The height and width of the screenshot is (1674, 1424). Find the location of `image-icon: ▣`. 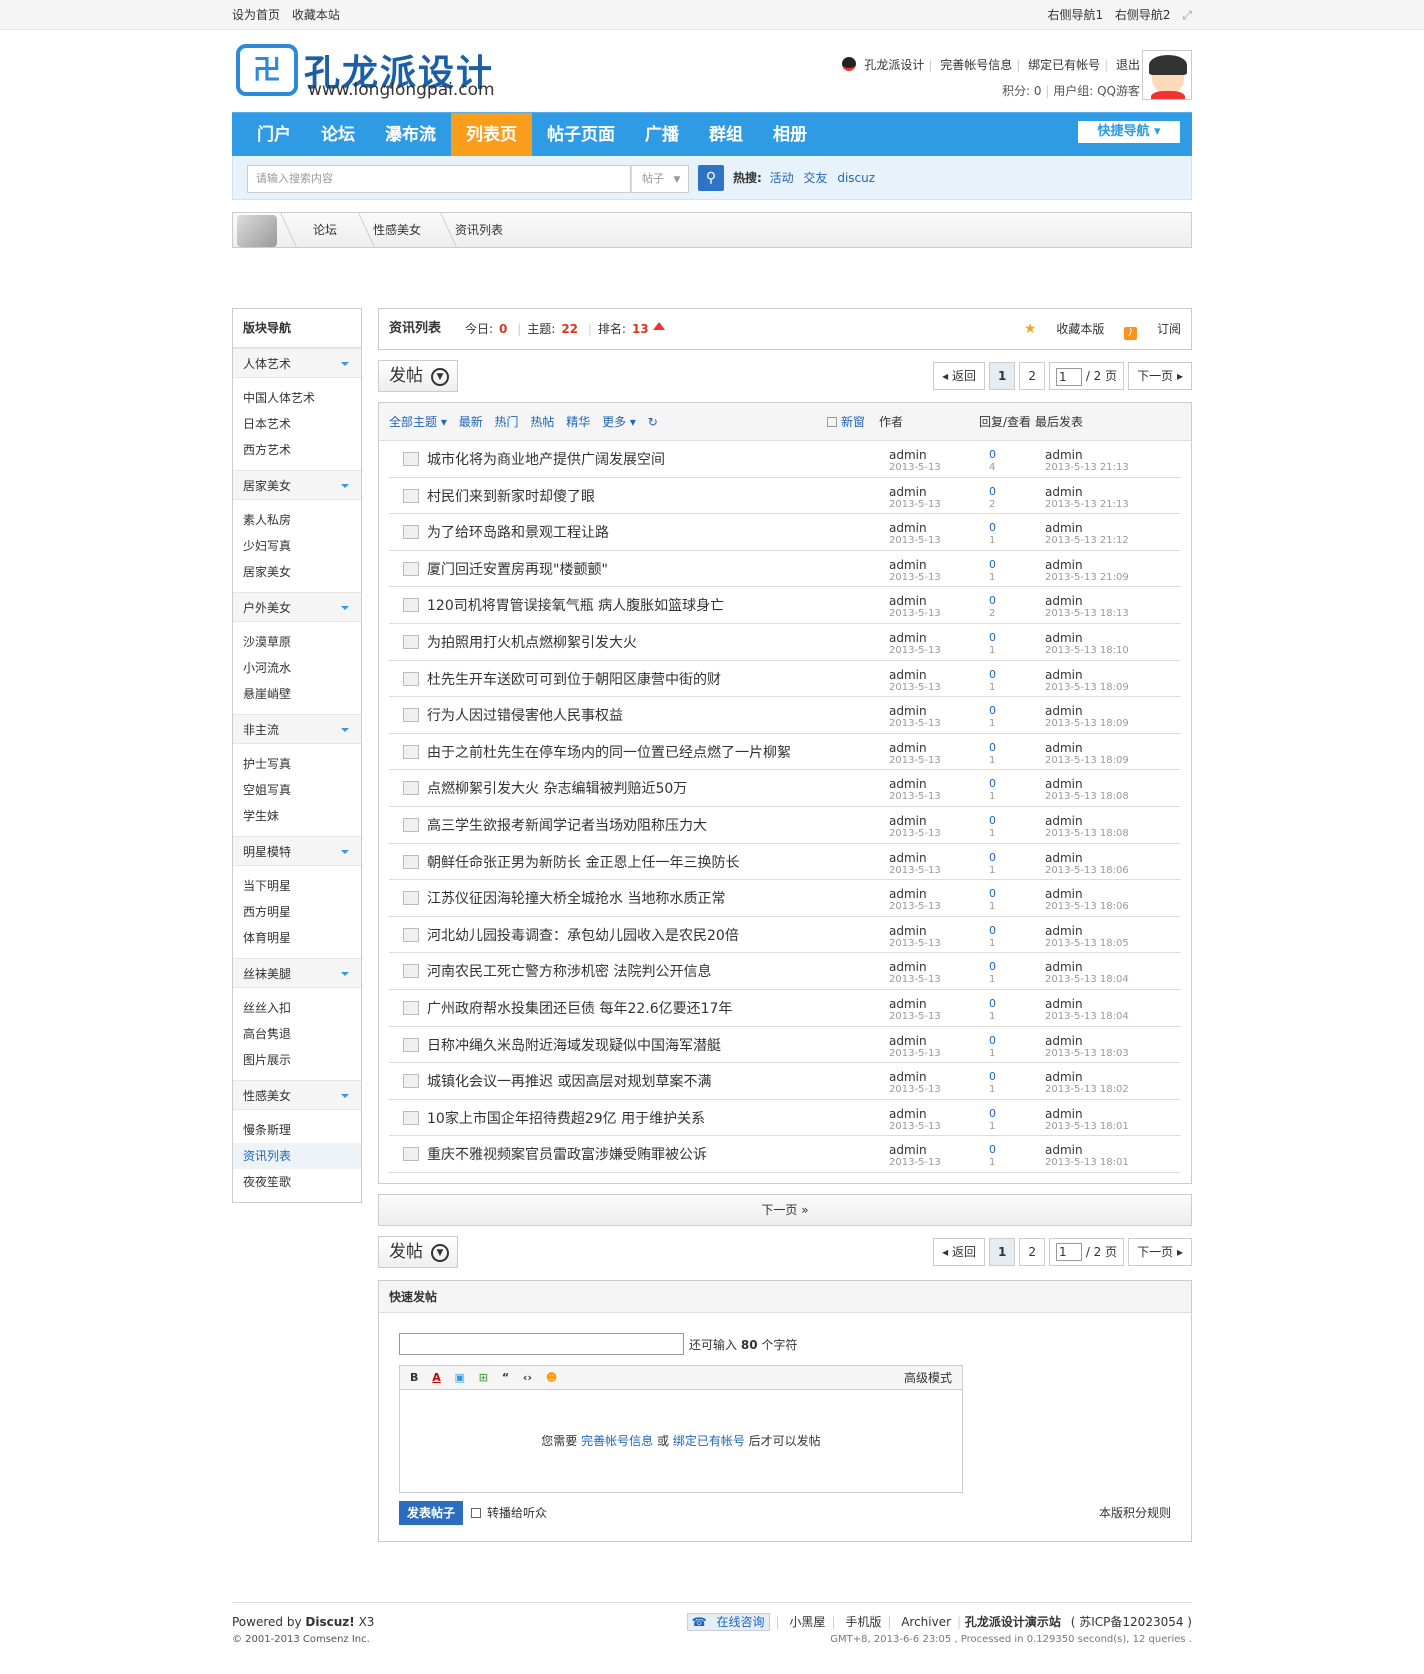

image-icon: ▣ is located at coordinates (460, 1378).